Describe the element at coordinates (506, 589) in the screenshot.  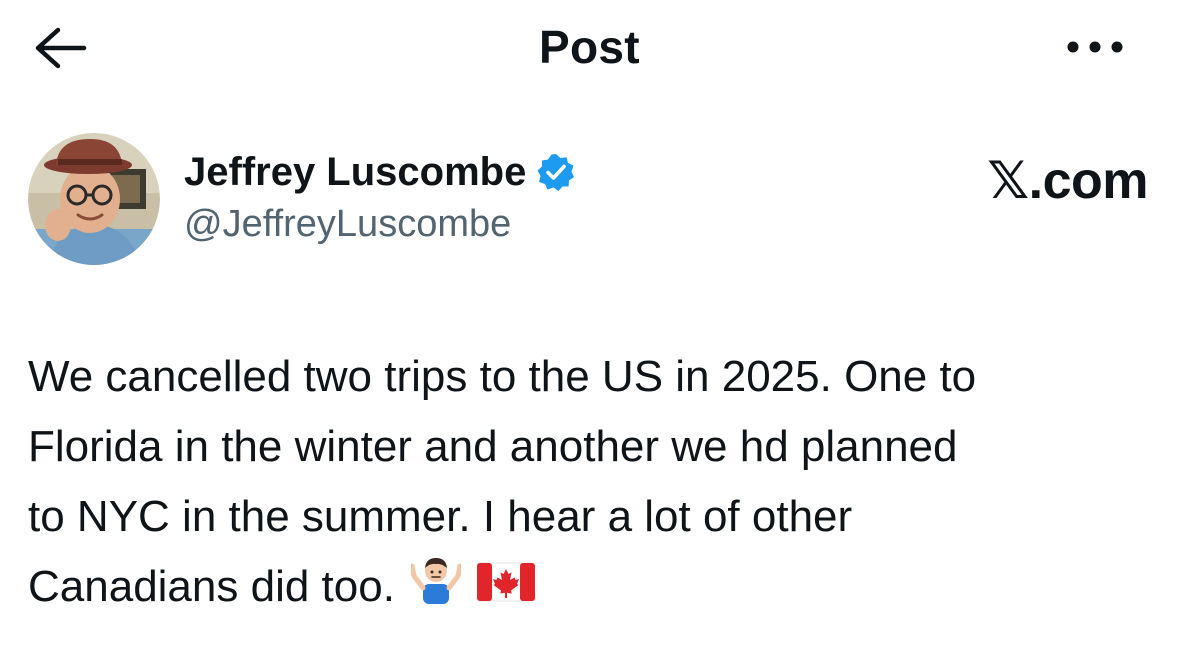
I see `canada-flag-icon` at that location.